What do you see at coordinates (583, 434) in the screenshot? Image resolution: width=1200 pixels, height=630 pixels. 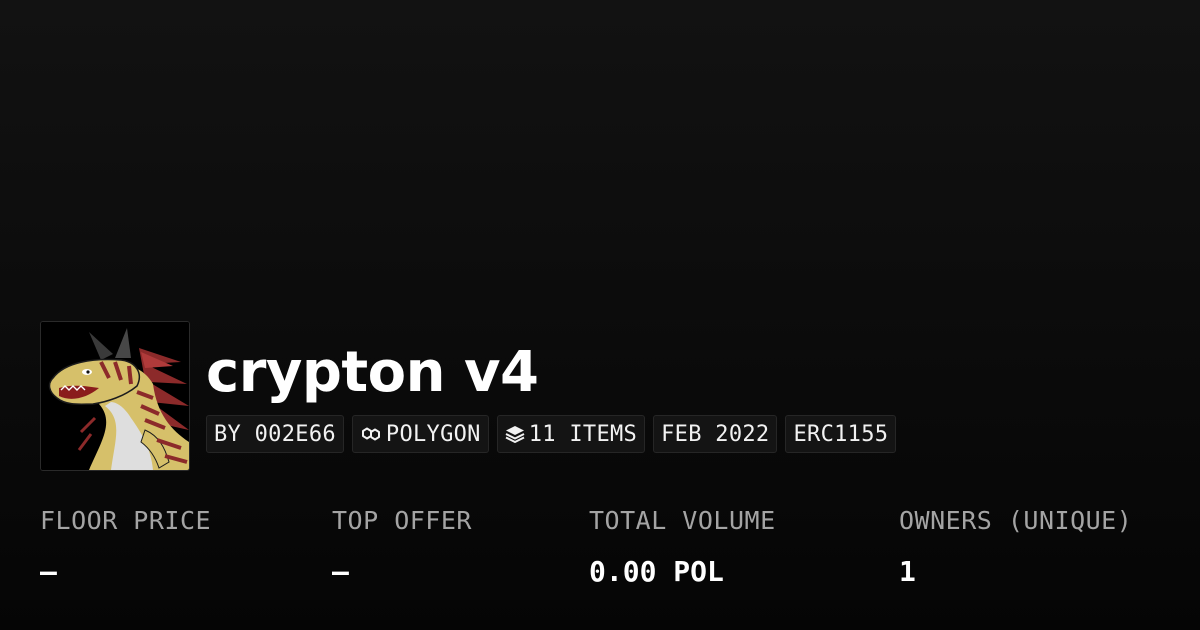 I see `items-label: 11 ITEMS` at bounding box center [583, 434].